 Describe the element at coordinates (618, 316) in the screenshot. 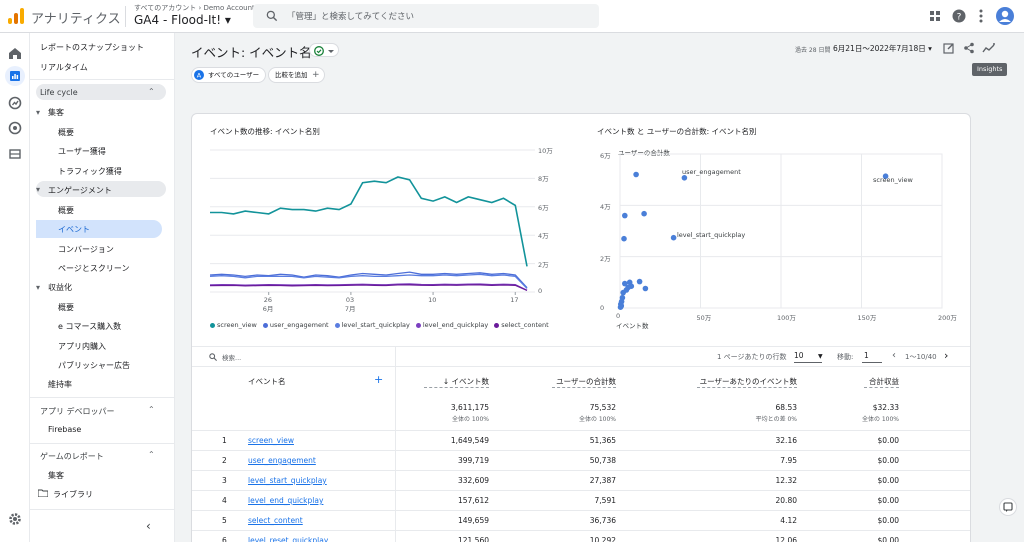

I see `scatter-x-tick: 0` at that location.